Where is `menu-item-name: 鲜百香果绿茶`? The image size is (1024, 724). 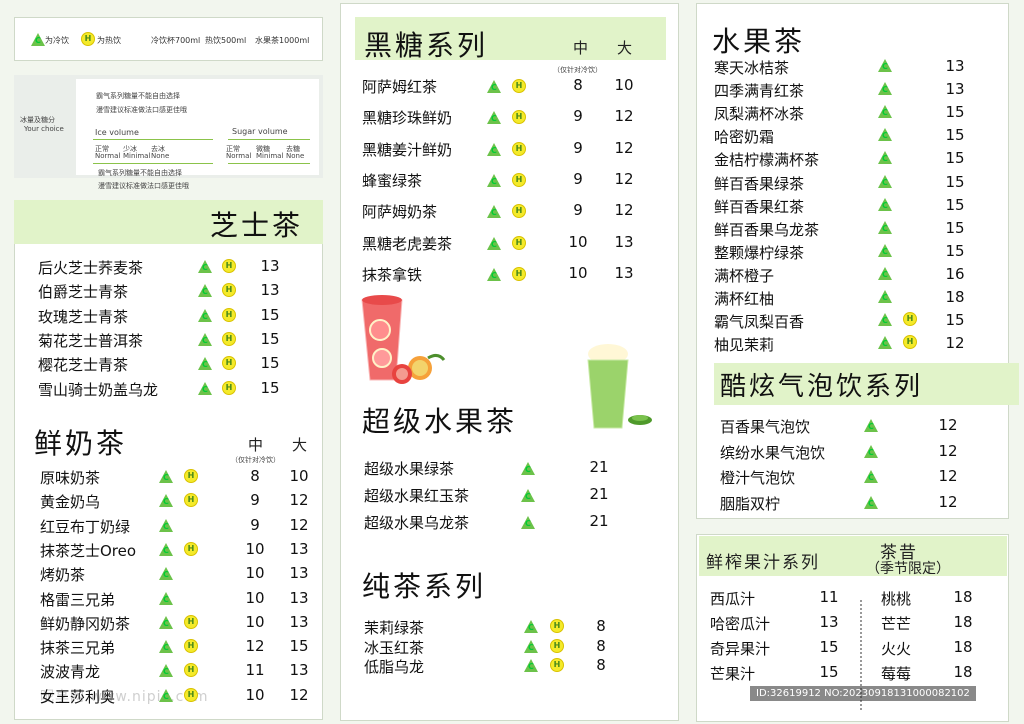
menu-item-name: 鲜百香果绿茶 is located at coordinates (759, 183).